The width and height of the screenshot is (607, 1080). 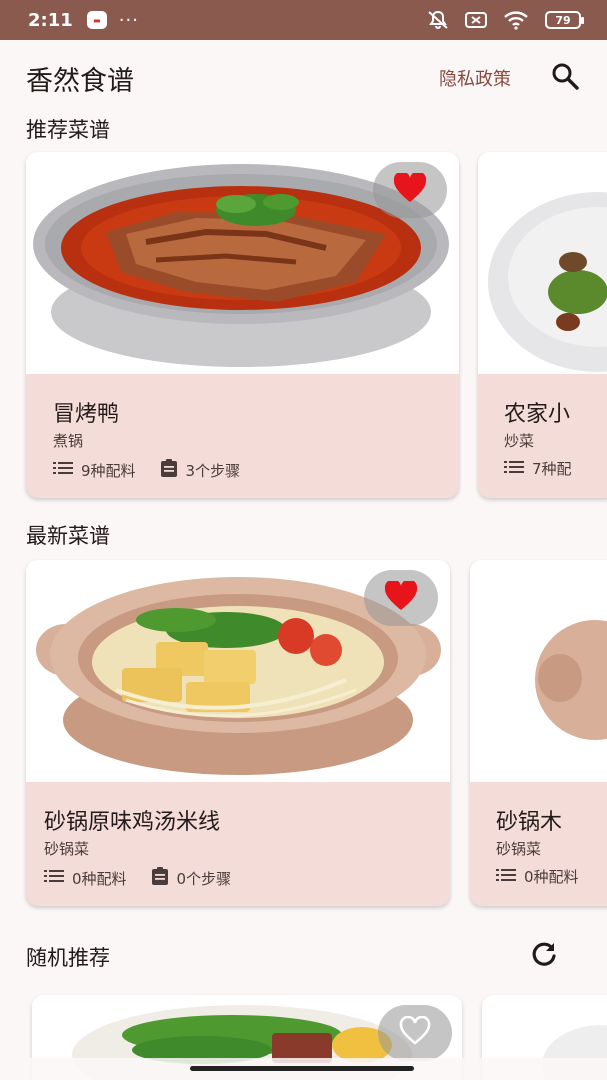 What do you see at coordinates (80, 81) in the screenshot?
I see `app-title: 香然食谱` at bounding box center [80, 81].